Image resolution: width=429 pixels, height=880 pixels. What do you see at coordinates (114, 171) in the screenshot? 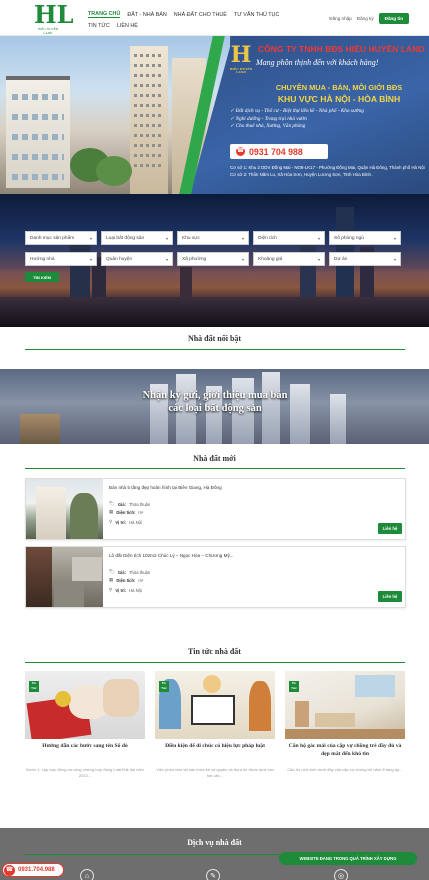
I see `tree-illustration` at bounding box center [114, 171].